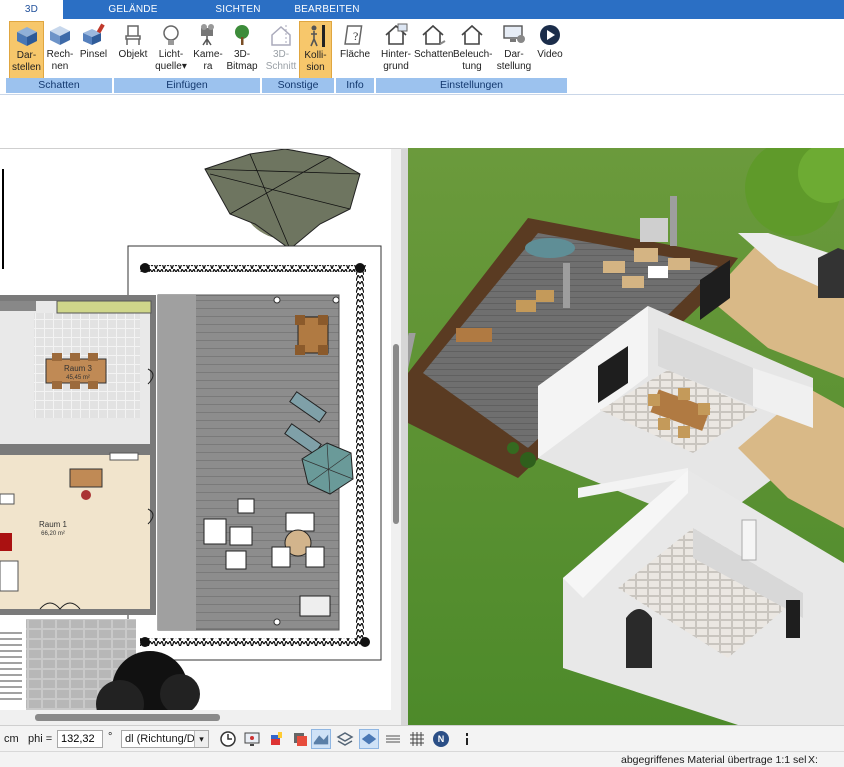 The width and height of the screenshot is (844, 767). I want to click on vertical-dots-icon, so click(467, 739).